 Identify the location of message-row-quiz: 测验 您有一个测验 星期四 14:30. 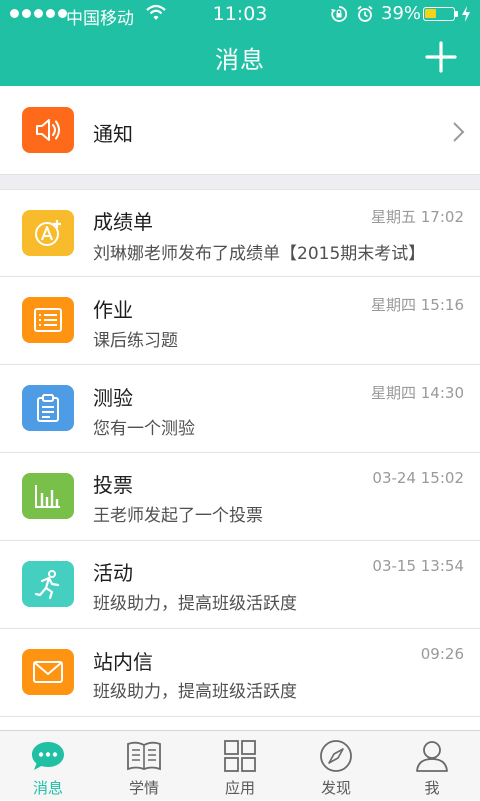
(240, 408).